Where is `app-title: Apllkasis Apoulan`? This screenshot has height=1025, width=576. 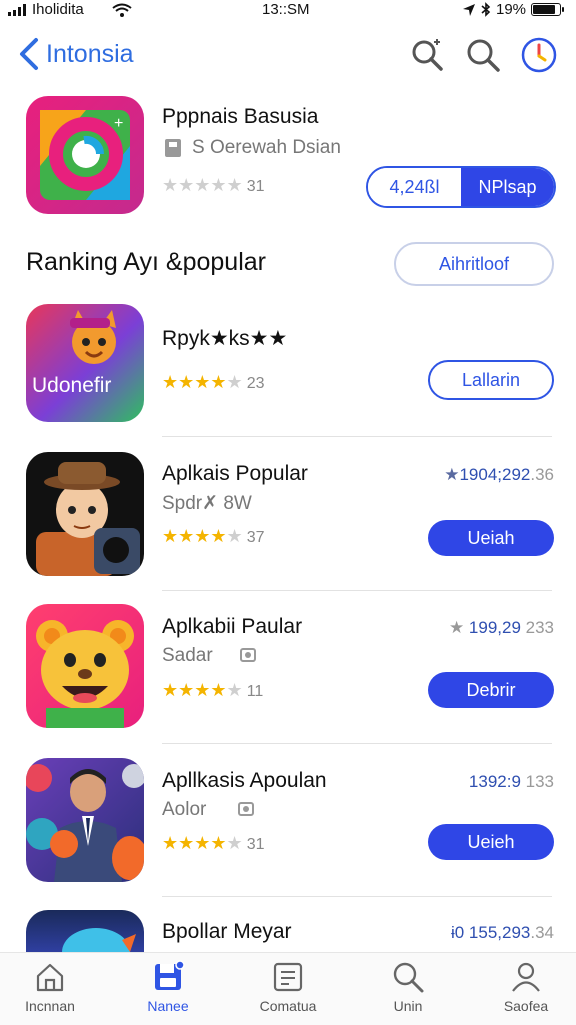
app-title: Apllkasis Apoulan is located at coordinates (244, 781).